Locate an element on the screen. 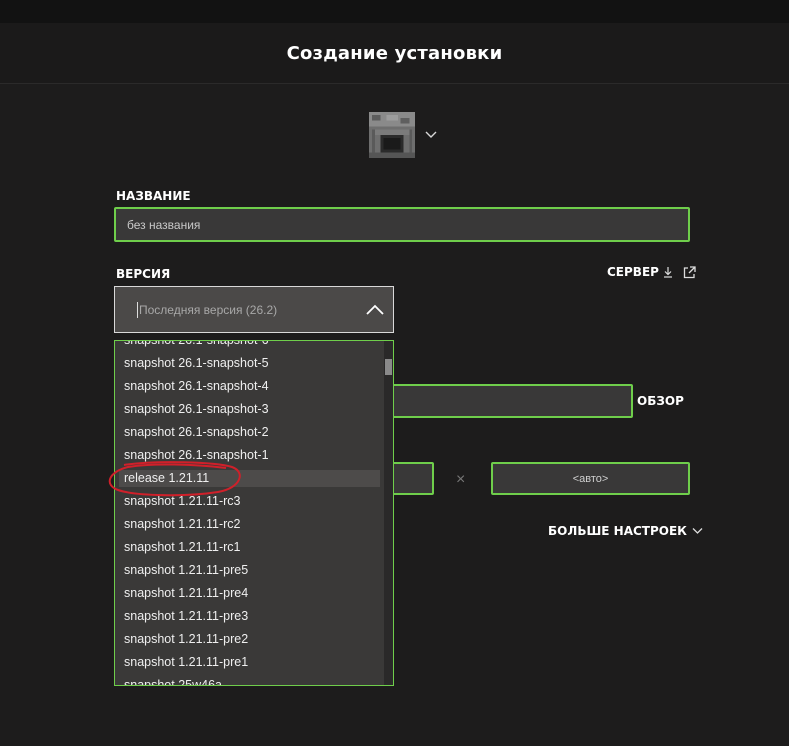 Image resolution: width=789 pixels, height=746 pixels. name-input: без названия is located at coordinates (402, 224).